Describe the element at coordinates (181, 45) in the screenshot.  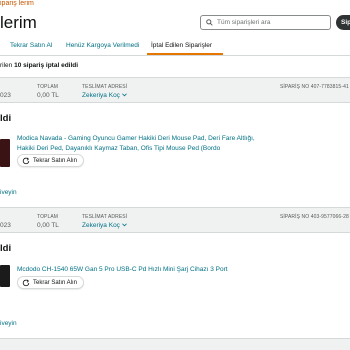
I see `tab-cancelled-orders: İptal Edilen Siparişler` at that location.